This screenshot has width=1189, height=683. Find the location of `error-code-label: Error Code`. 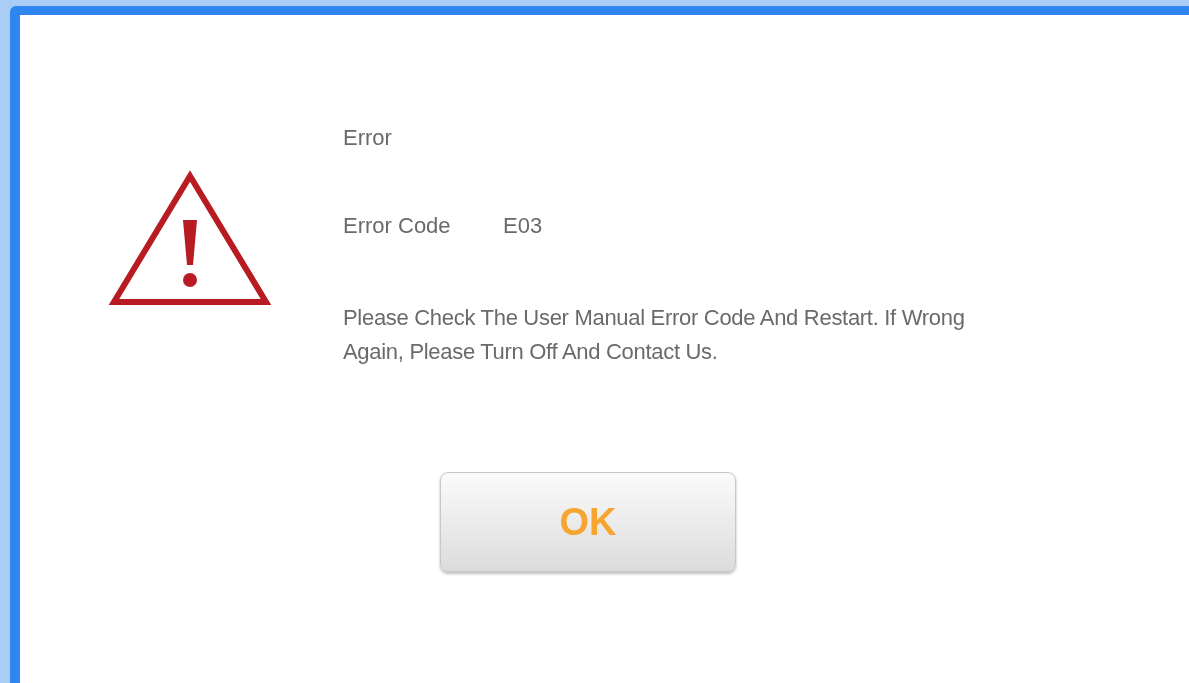

error-code-label: Error Code is located at coordinates (397, 226).